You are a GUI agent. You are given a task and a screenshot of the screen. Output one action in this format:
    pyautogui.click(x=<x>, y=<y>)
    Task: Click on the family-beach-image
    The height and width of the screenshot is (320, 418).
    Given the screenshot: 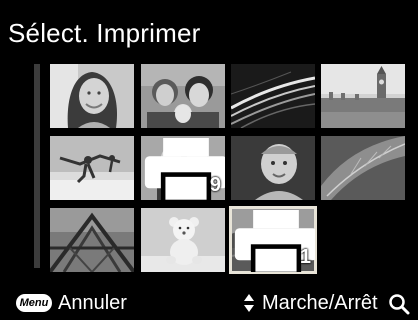 What is the action you would take?
    pyautogui.click(x=92, y=168)
    